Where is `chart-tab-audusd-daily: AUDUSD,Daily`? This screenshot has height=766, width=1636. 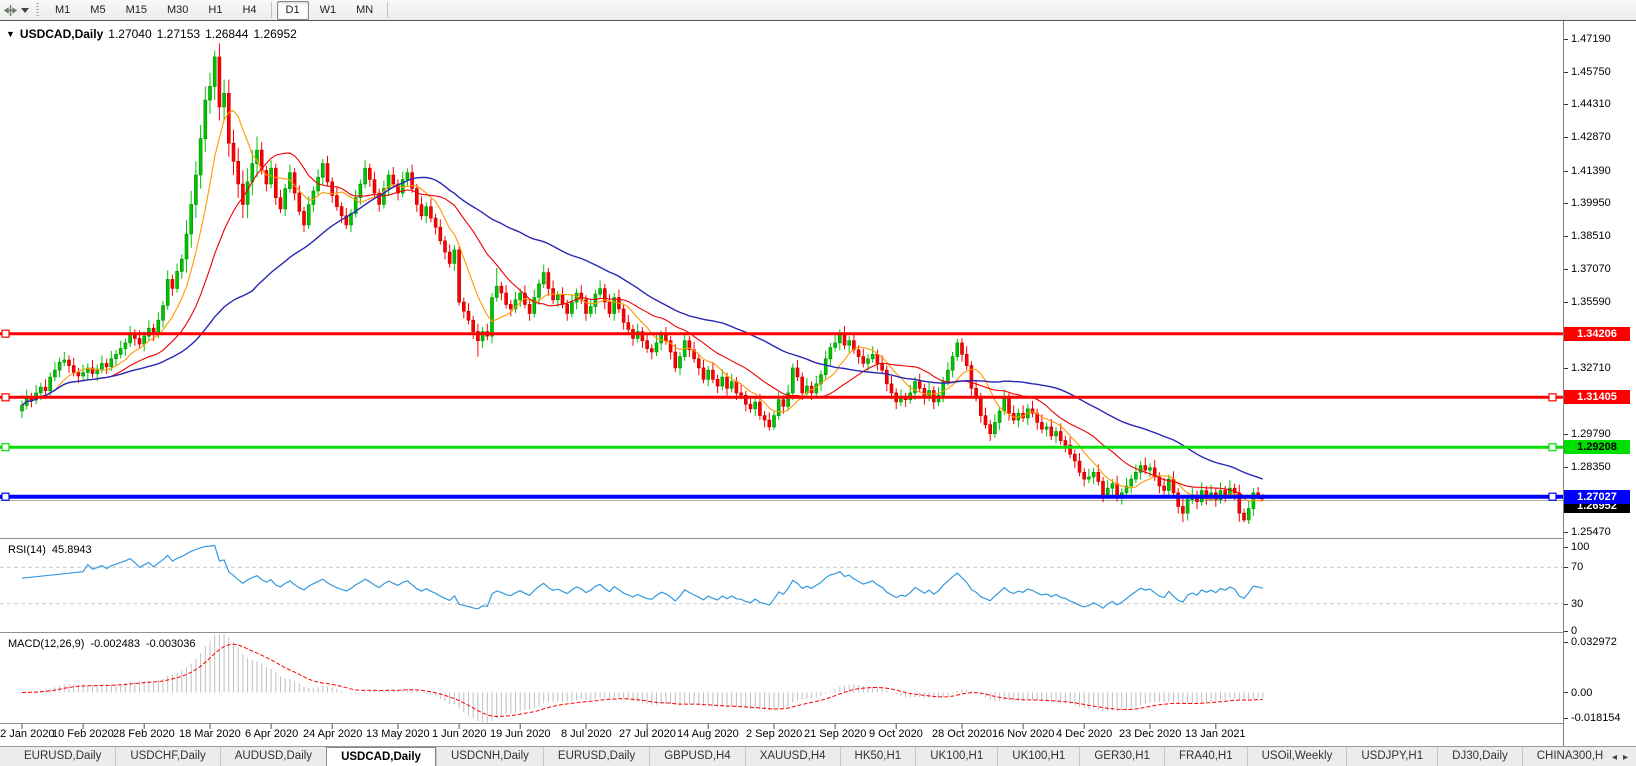 chart-tab-audusd-daily: AUDUSD,Daily is located at coordinates (273, 756).